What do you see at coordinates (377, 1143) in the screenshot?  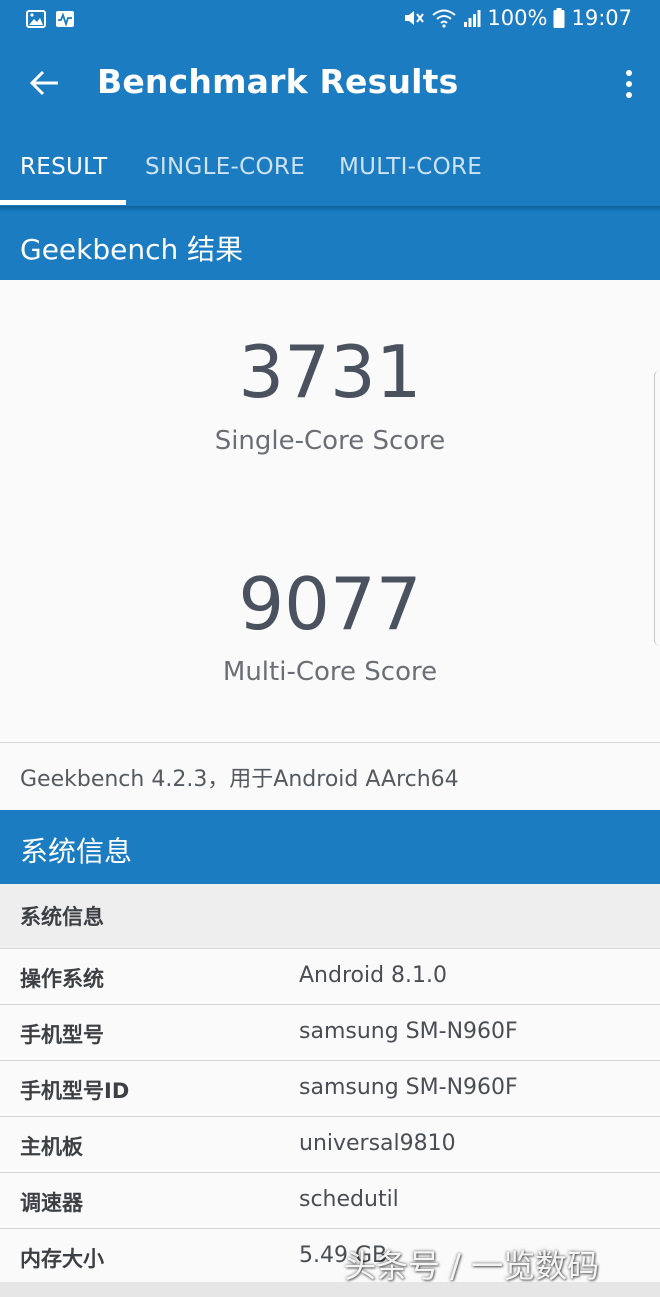 I see `row-value: universal9810` at bounding box center [377, 1143].